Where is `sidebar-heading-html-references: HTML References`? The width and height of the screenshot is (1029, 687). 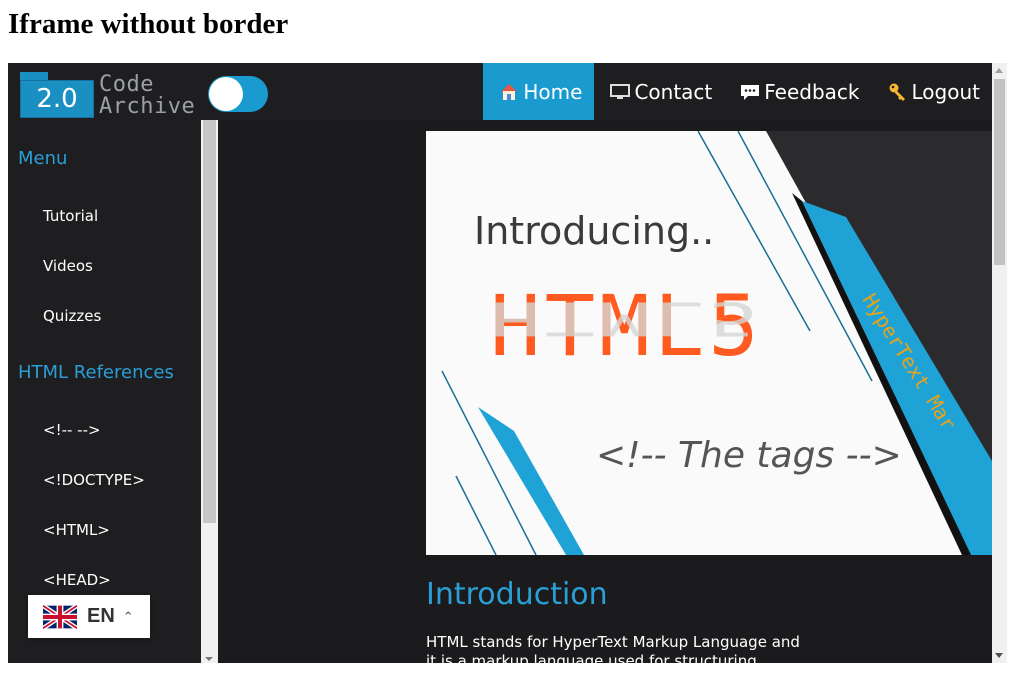
sidebar-heading-html-references: HTML References is located at coordinates (96, 372).